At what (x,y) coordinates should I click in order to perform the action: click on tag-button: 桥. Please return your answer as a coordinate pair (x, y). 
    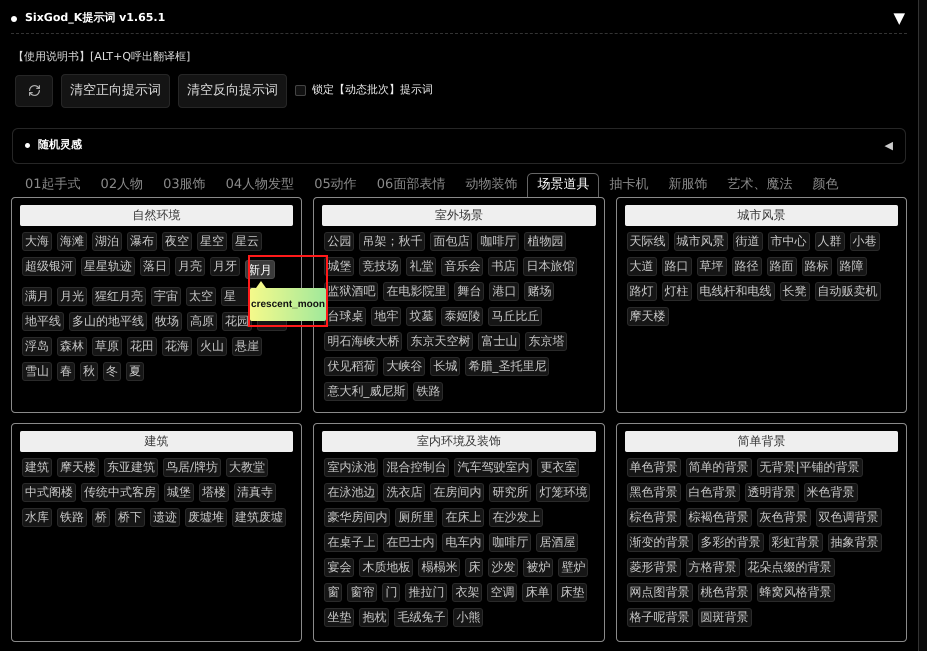
    Looking at the image, I should click on (101, 517).